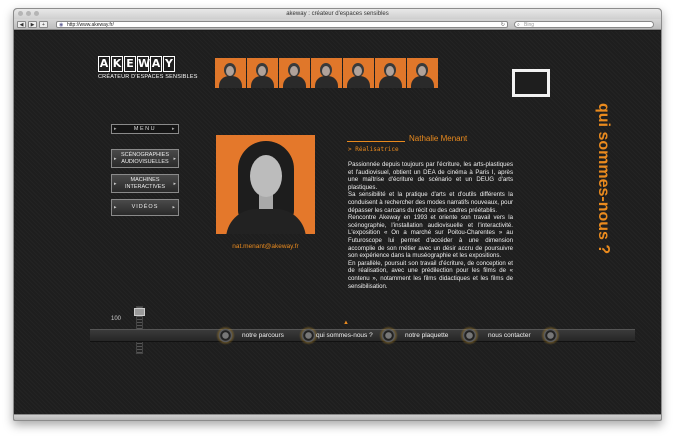 Image resolution: width=675 pixels, height=445 pixels. What do you see at coordinates (36, 13) in the screenshot?
I see `zoom-window-button` at bounding box center [36, 13].